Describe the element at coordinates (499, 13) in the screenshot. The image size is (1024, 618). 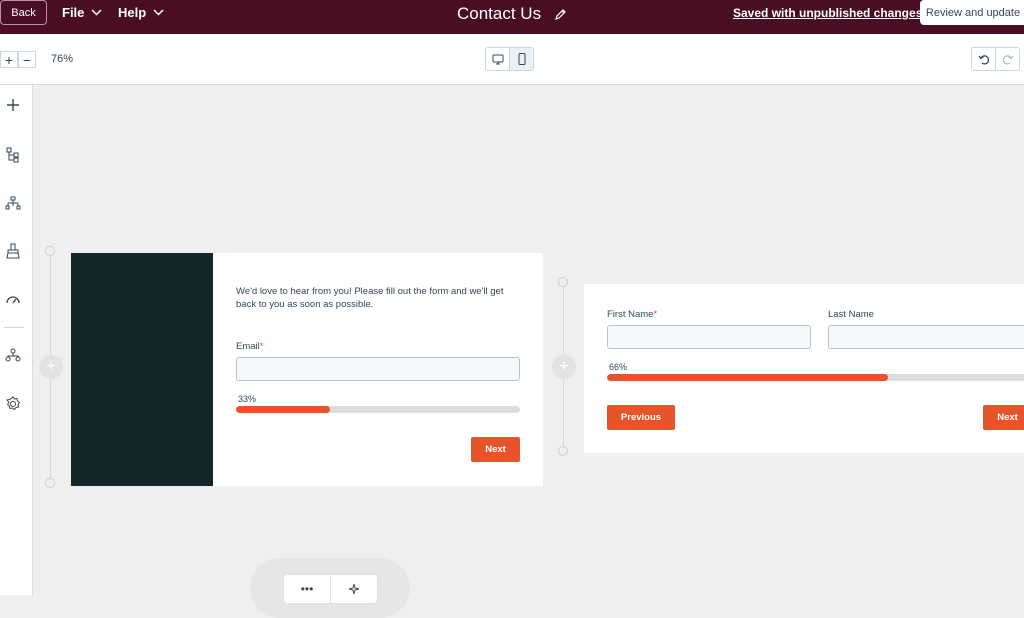
I see `page-title-text: Contact Us` at that location.